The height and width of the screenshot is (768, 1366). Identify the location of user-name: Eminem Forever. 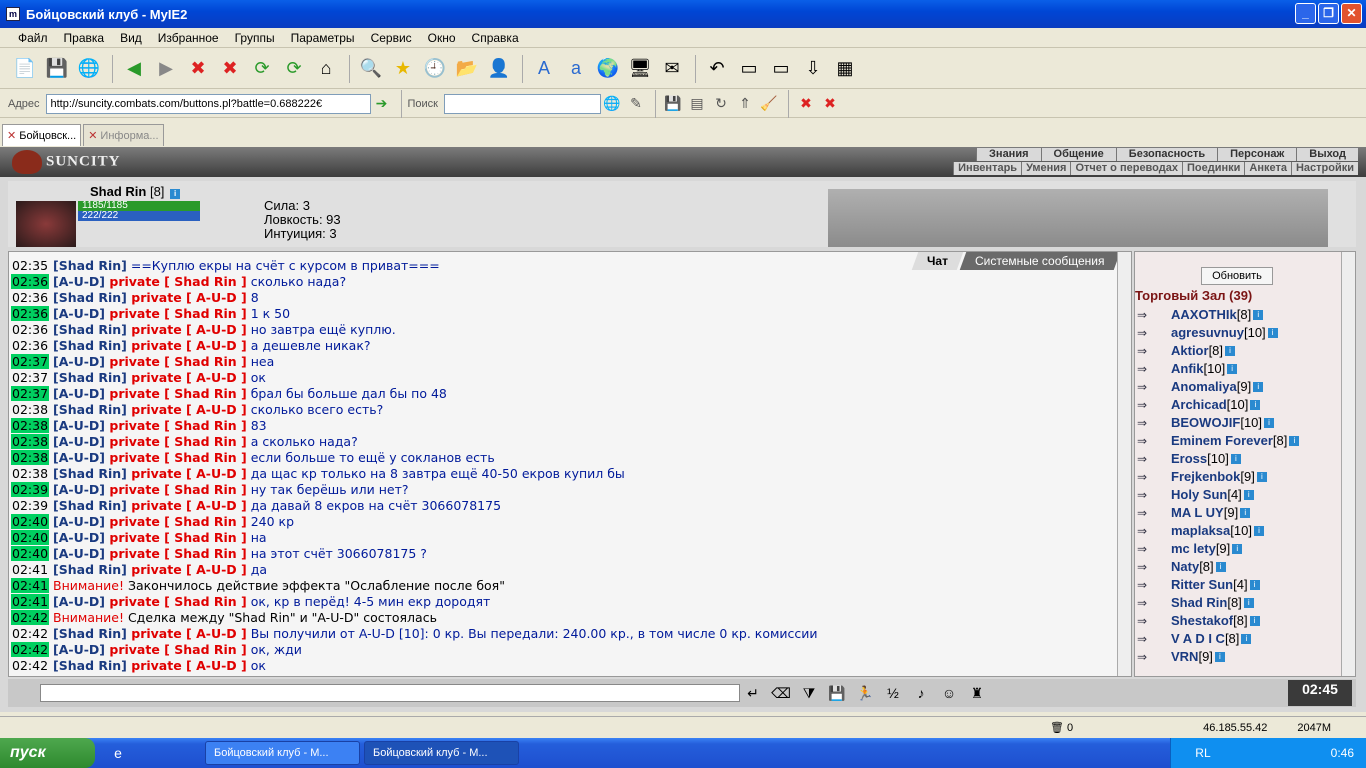
(1222, 441).